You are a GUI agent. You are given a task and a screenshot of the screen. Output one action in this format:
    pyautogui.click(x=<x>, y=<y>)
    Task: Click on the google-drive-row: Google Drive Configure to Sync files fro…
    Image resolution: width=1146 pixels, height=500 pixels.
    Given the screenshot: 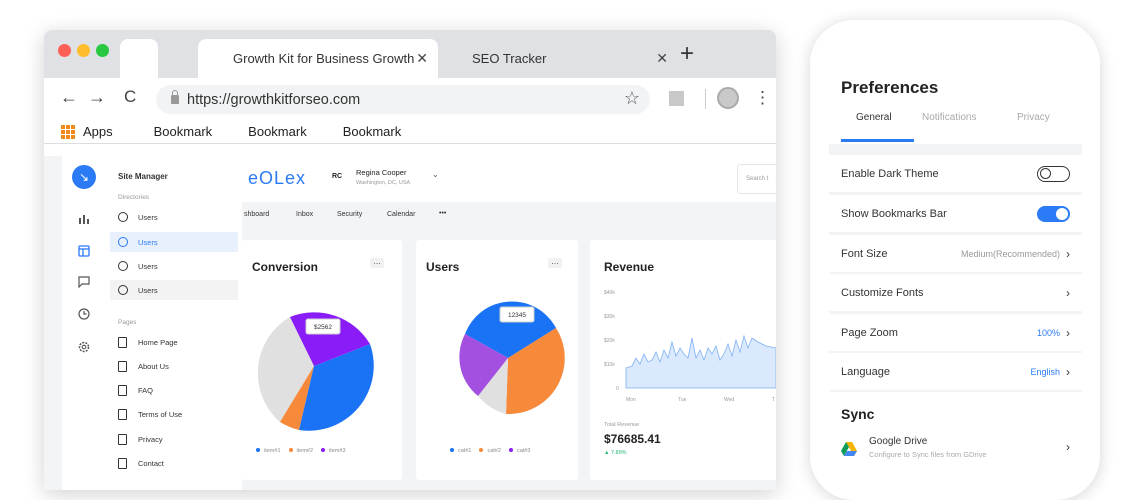 What is the action you would take?
    pyautogui.click(x=955, y=457)
    